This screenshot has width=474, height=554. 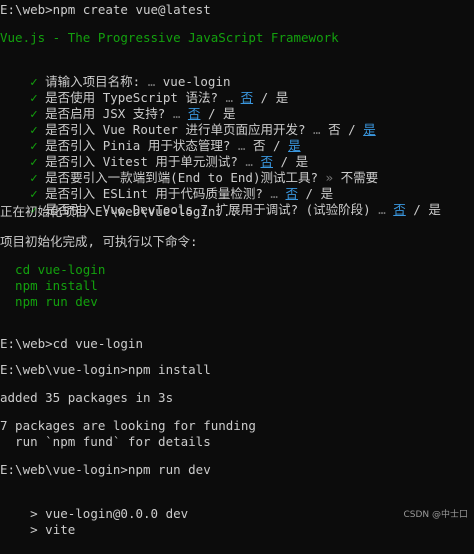 I want to click on watermark: CSDN @中士口, so click(x=435, y=515).